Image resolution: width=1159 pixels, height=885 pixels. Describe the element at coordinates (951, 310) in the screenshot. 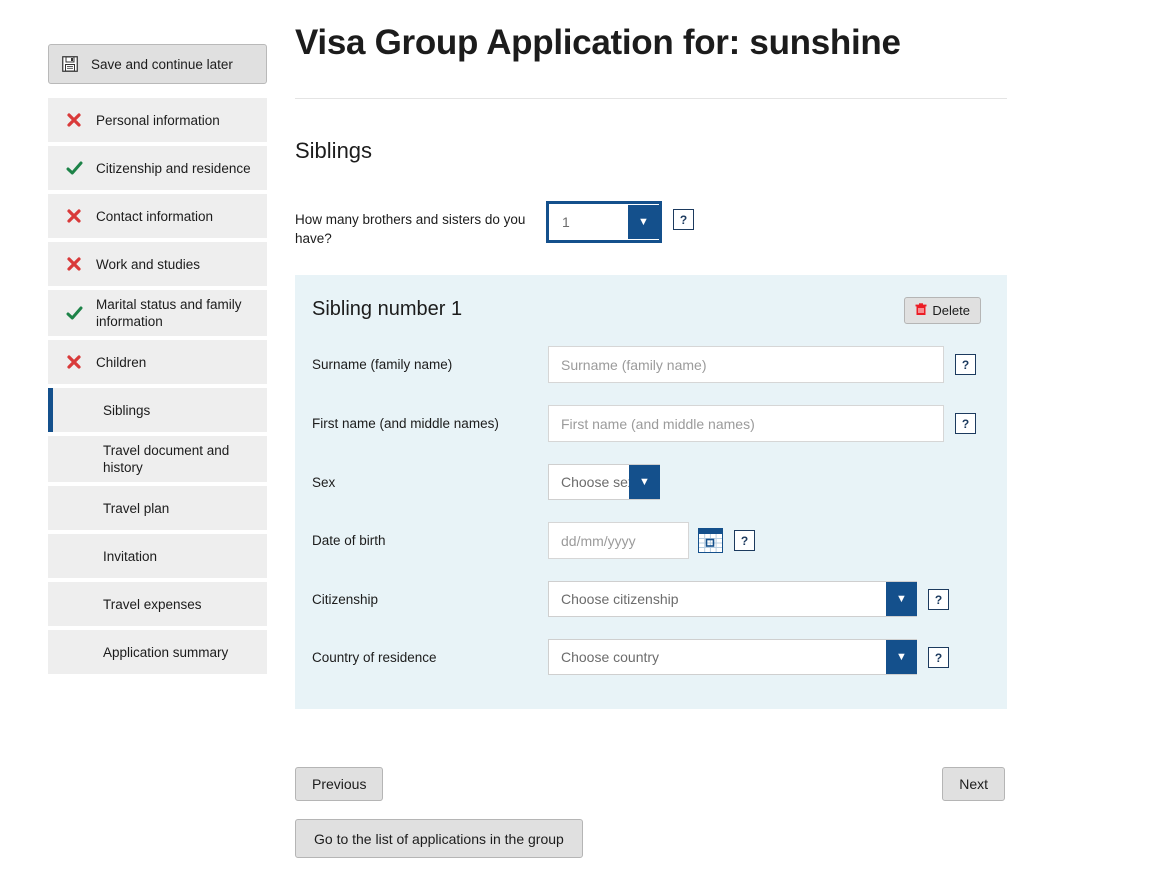

I see `delete-sibling-label: Delete` at that location.